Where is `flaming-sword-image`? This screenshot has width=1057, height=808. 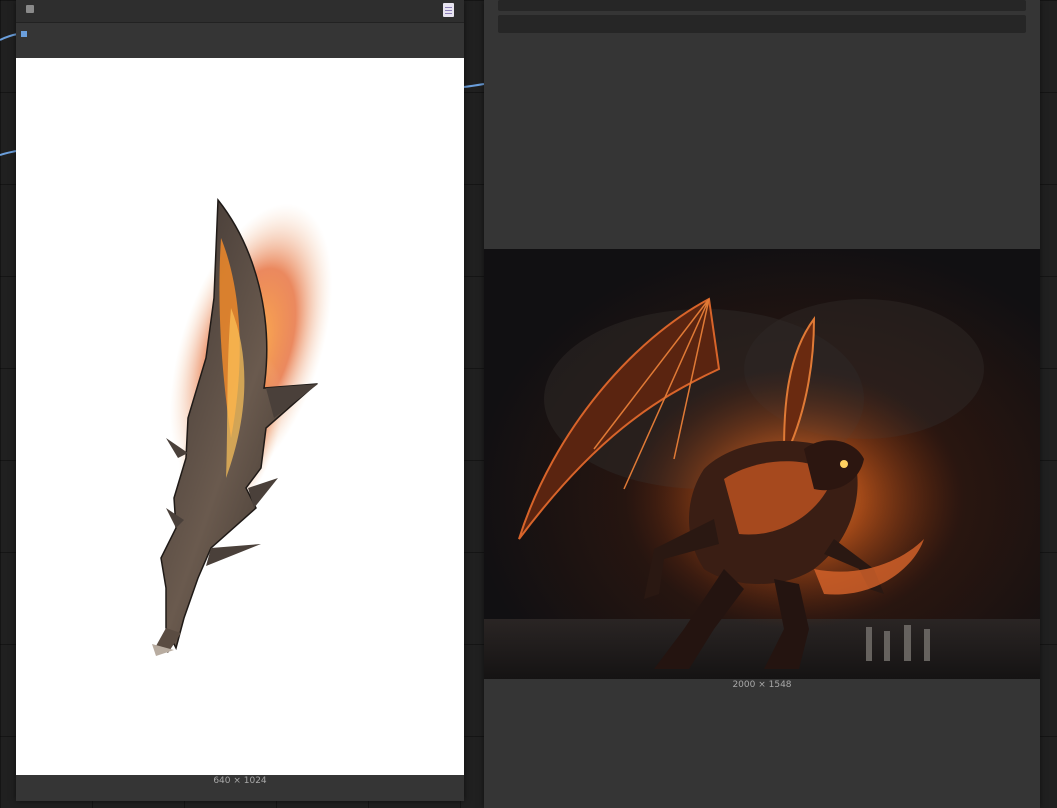
flaming-sword-image is located at coordinates (242, 426).